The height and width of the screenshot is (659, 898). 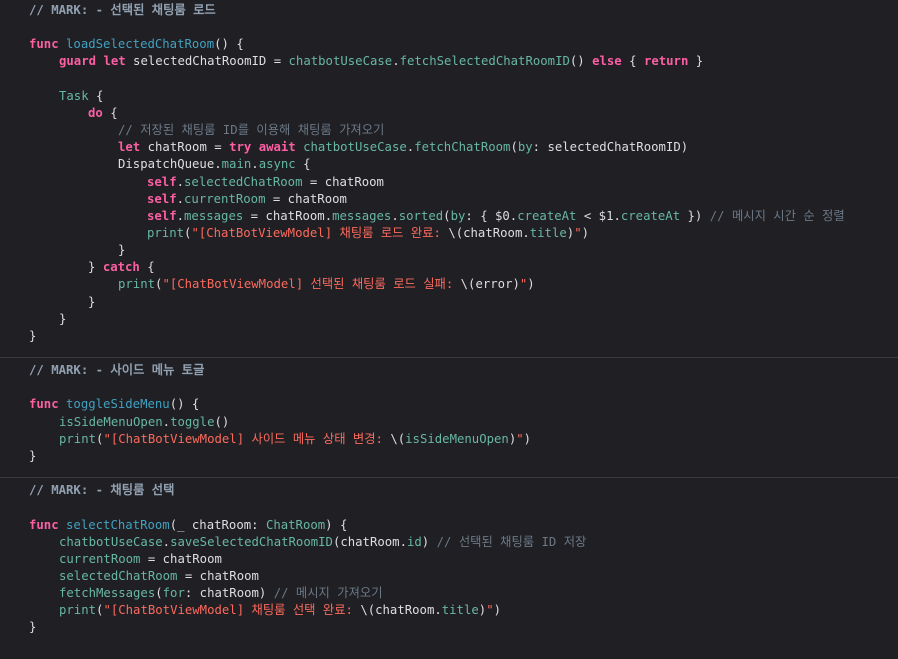 I want to click on code-line: fetchMessages(for: chatRoom) // 메시지 가져오기, so click(x=221, y=593).